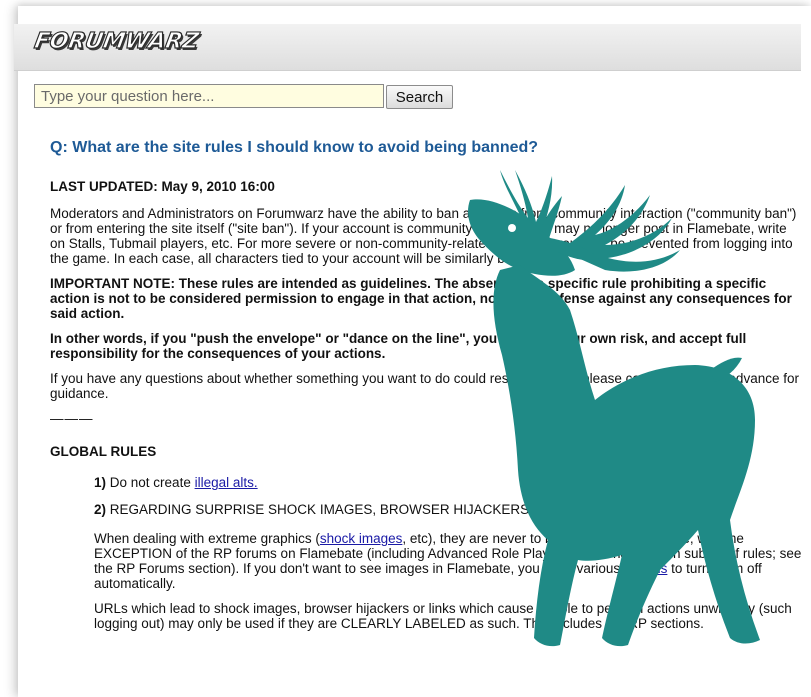 Image resolution: width=811 pixels, height=697 pixels. What do you see at coordinates (207, 538) in the screenshot?
I see `rule-2-para-start: When dealing with extreme graphics (` at bounding box center [207, 538].